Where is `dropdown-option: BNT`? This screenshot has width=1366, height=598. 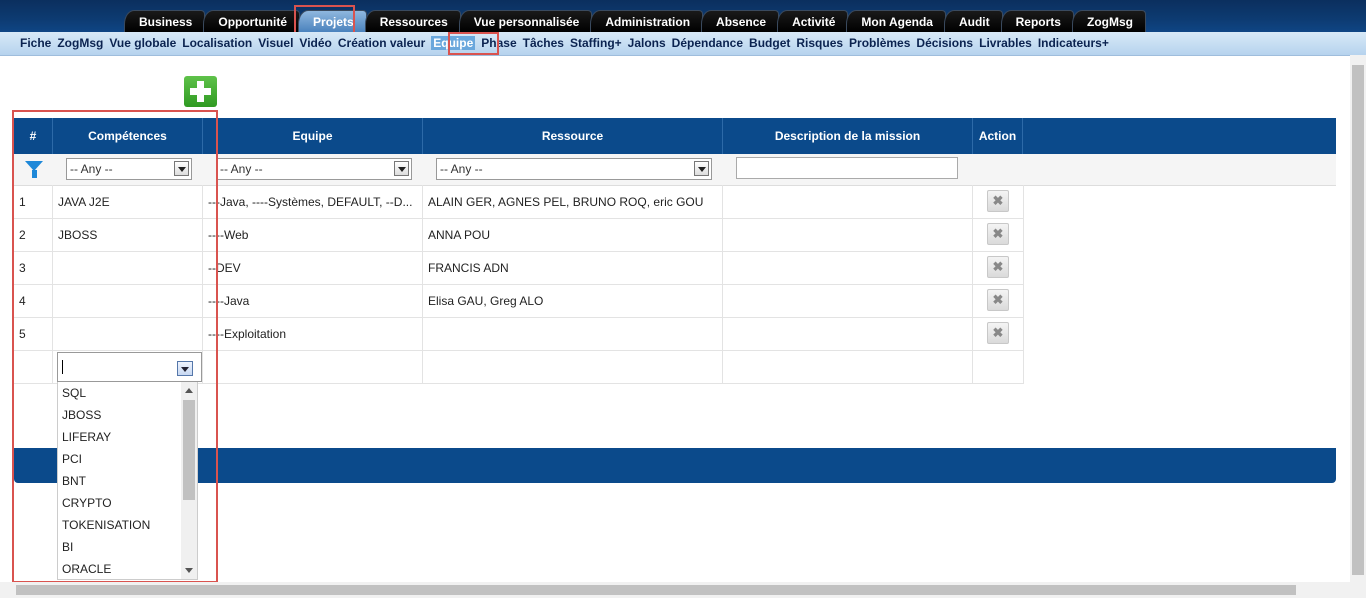
dropdown-option: BNT is located at coordinates (127, 481).